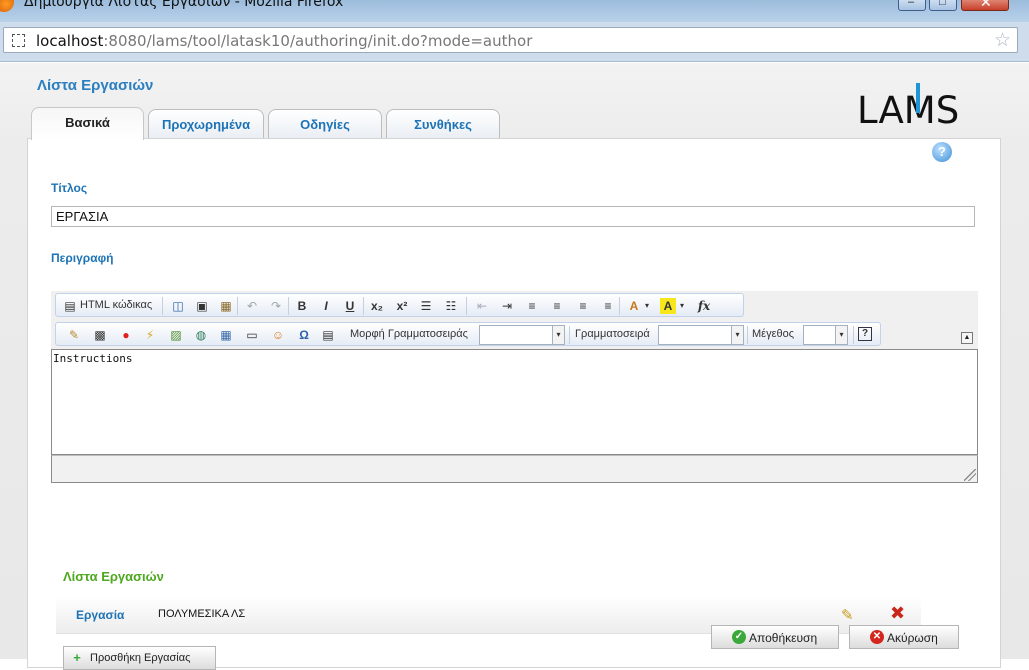 The height and width of the screenshot is (670, 1029). What do you see at coordinates (202, 306) in the screenshot?
I see `print-preview-icon: ▣` at bounding box center [202, 306].